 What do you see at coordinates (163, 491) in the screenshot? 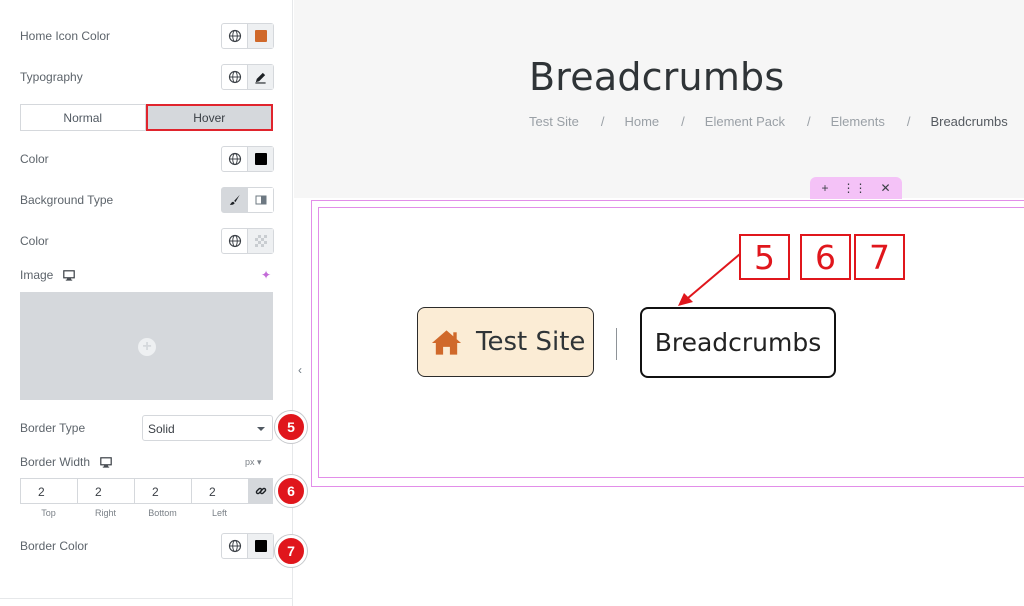
I see `border-width-bottom-input: 2` at bounding box center [163, 491].